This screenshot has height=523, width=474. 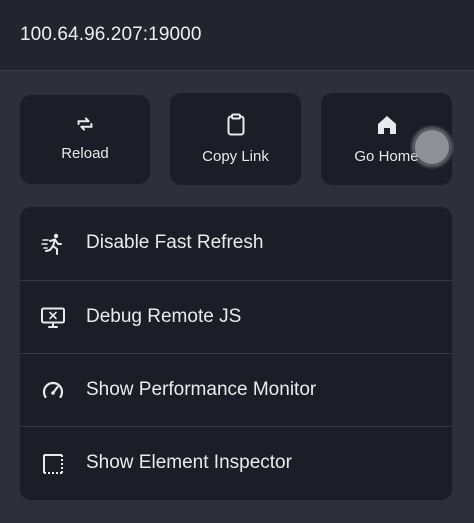 What do you see at coordinates (175, 242) in the screenshot?
I see `menu-item-label: Disable Fast Refresh` at bounding box center [175, 242].